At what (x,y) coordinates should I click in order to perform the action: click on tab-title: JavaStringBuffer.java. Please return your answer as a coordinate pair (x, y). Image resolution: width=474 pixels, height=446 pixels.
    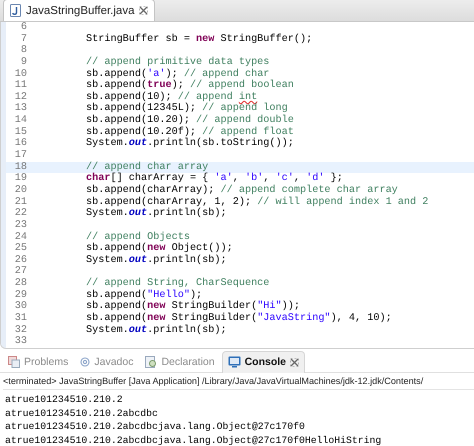
    Looking at the image, I should click on (80, 10).